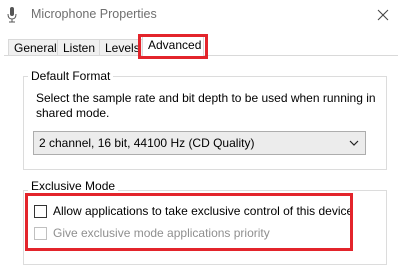 This screenshot has width=398, height=271. What do you see at coordinates (12, 15) in the screenshot?
I see `microphone-icon` at bounding box center [12, 15].